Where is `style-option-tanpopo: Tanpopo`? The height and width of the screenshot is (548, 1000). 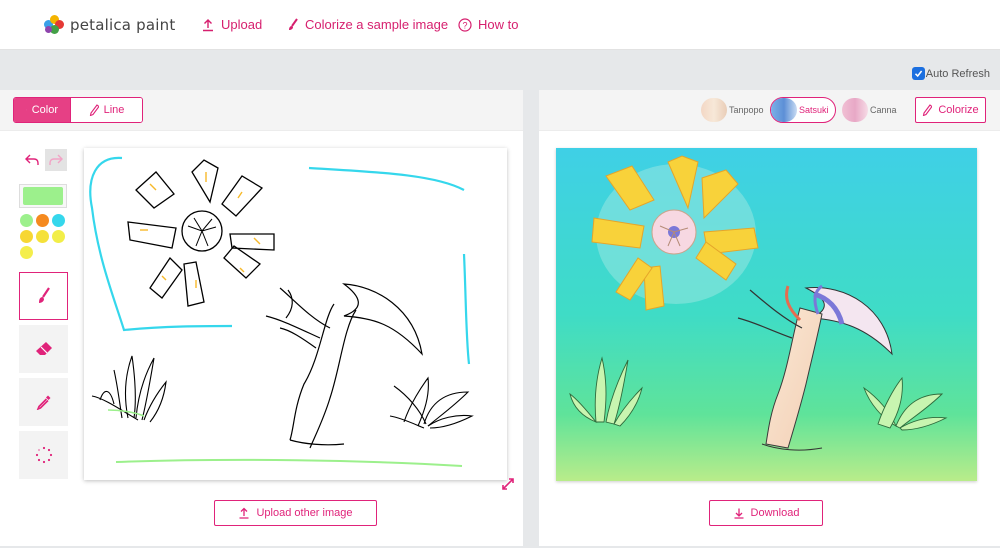
style-option-tanpopo: Tanpopo is located at coordinates (732, 110).